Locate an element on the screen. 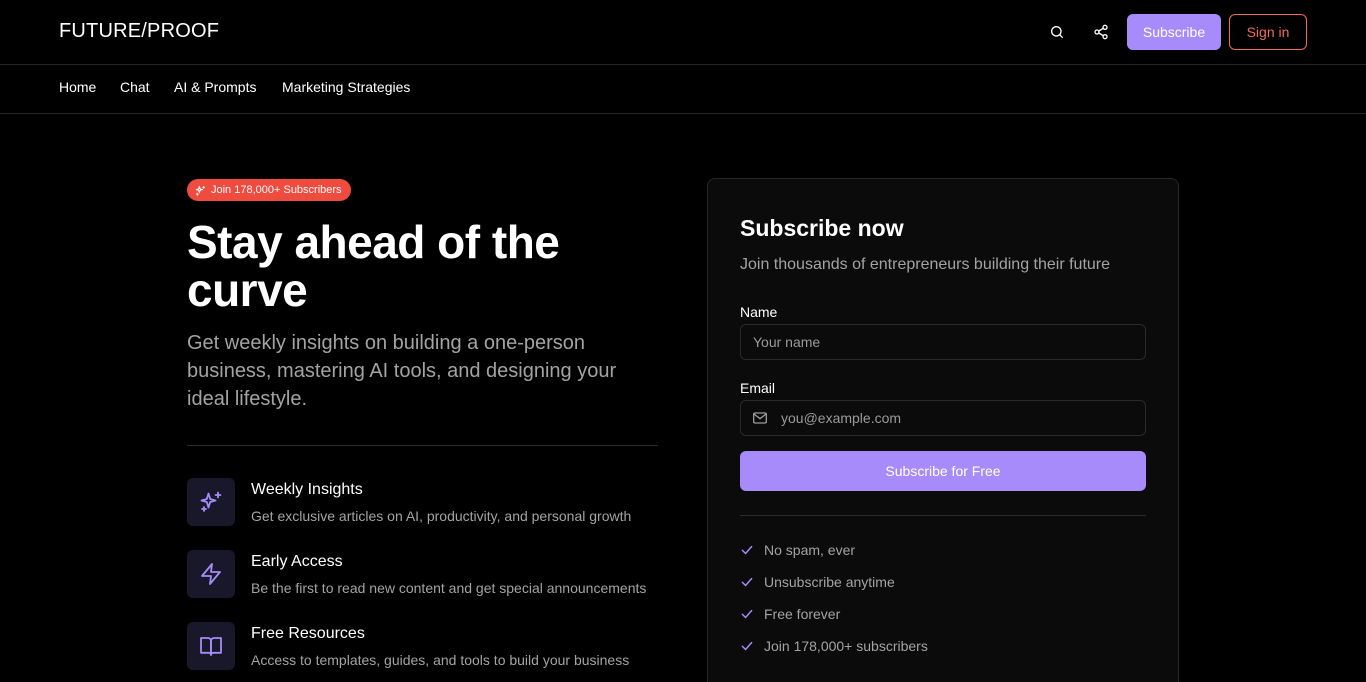  book-icon is located at coordinates (211, 646).